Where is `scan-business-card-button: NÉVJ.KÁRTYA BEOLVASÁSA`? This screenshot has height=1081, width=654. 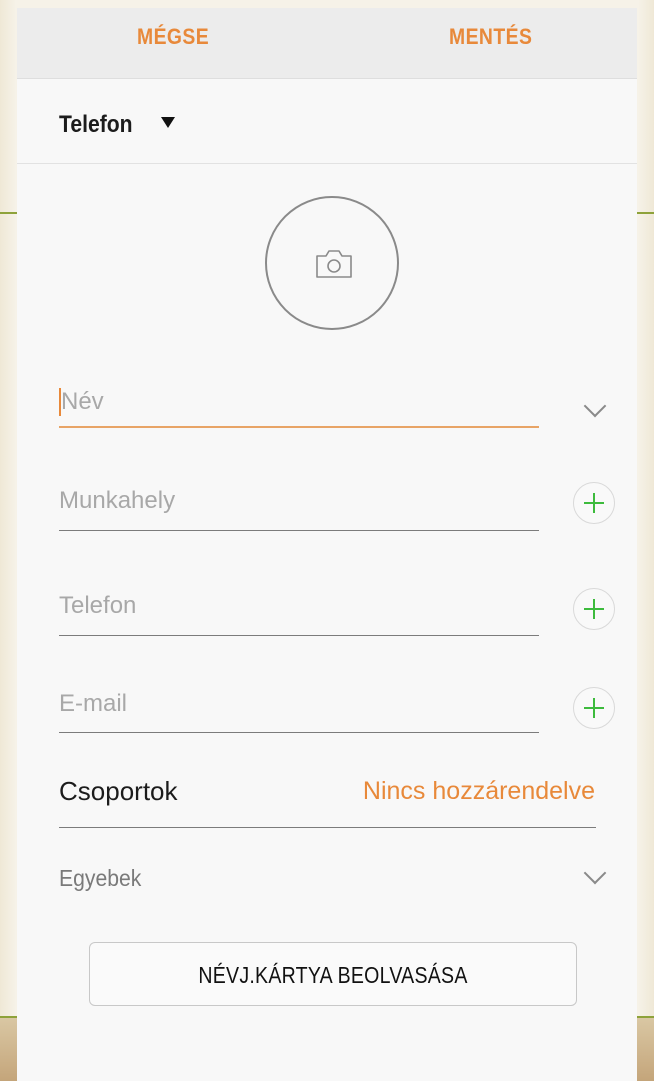
scan-business-card-button: NÉVJ.KÁRTYA BEOLVASÁSA is located at coordinates (333, 974).